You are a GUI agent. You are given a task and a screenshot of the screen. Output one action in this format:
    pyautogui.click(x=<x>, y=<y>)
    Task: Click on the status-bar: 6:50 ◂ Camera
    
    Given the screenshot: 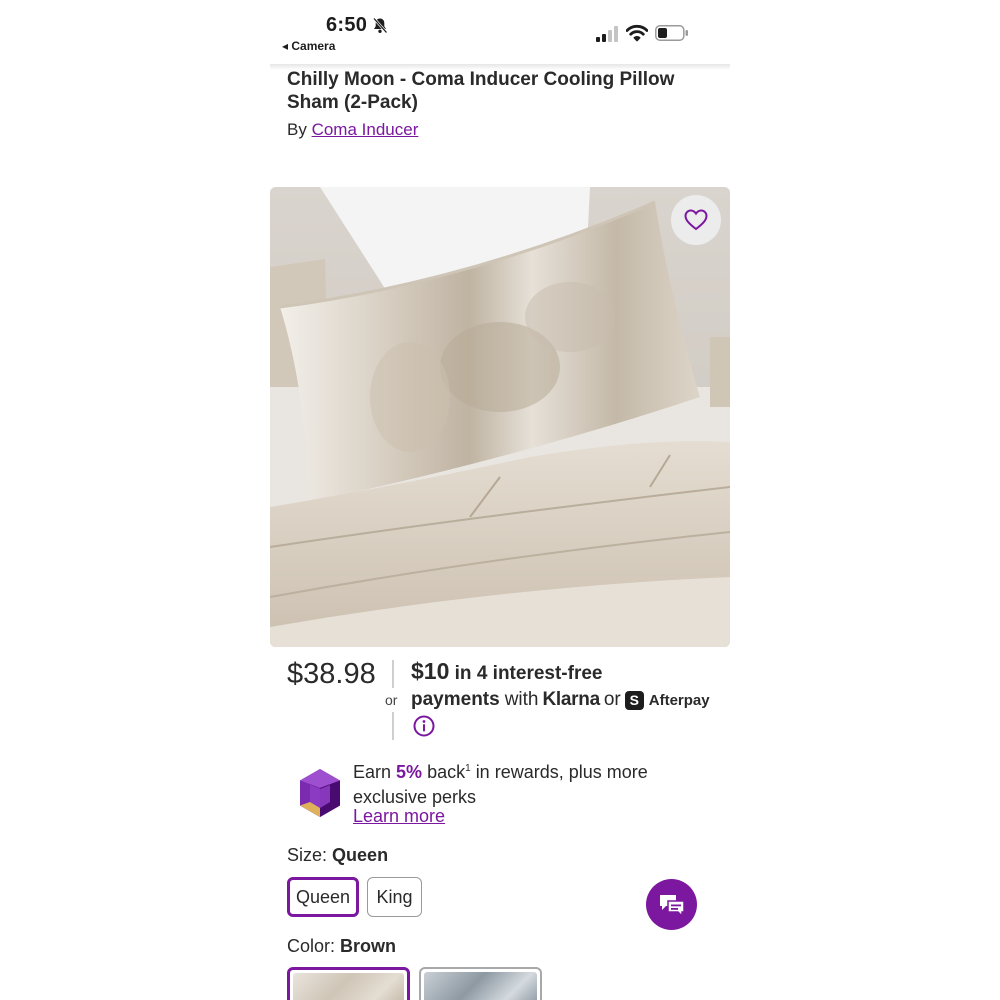 What is the action you would take?
    pyautogui.click(x=500, y=32)
    